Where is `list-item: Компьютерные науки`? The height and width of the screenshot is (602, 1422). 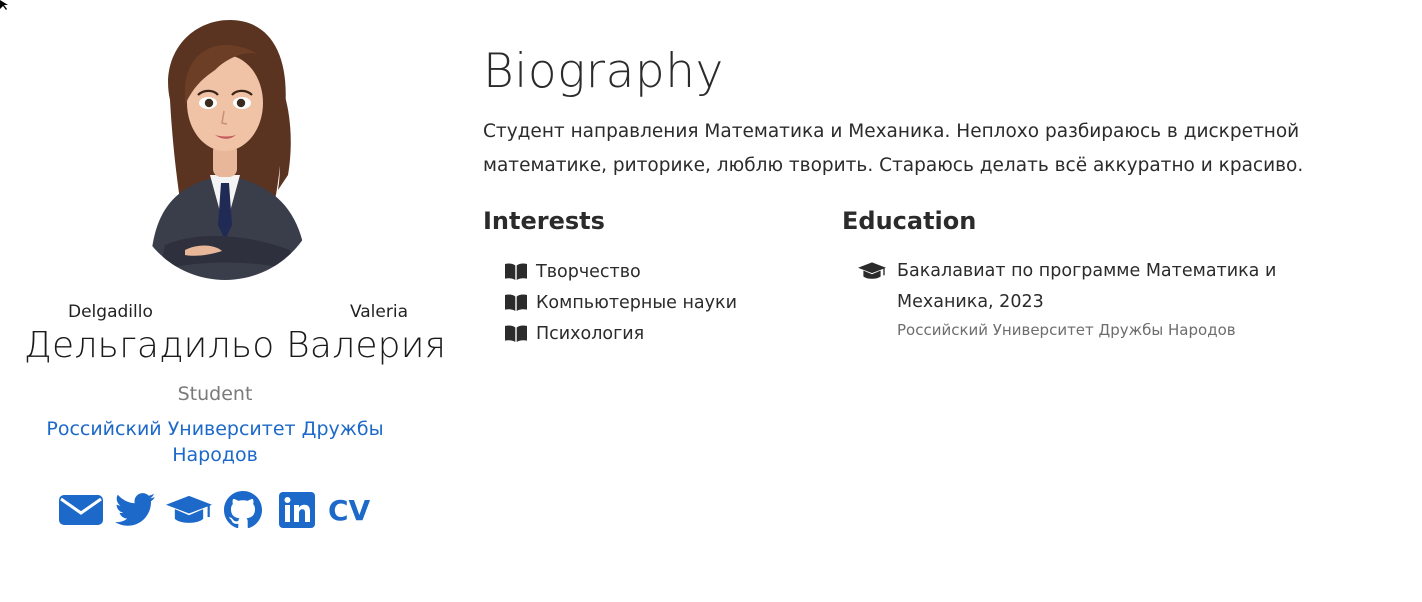
list-item: Компьютерные науки is located at coordinates (621, 302).